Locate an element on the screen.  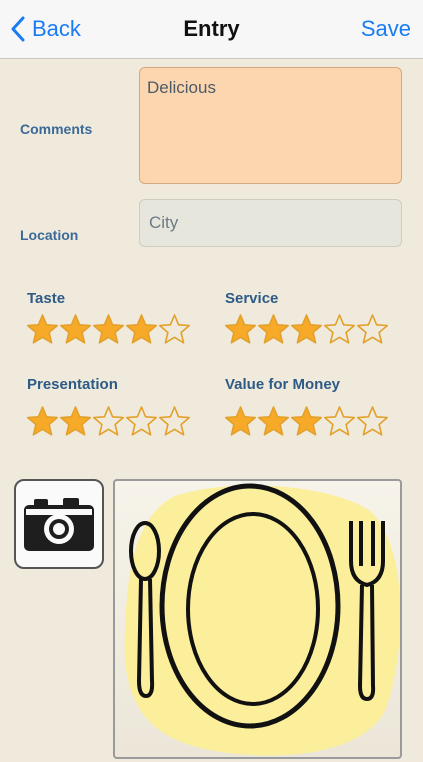
comments-textarea: Delicious is located at coordinates (270, 125).